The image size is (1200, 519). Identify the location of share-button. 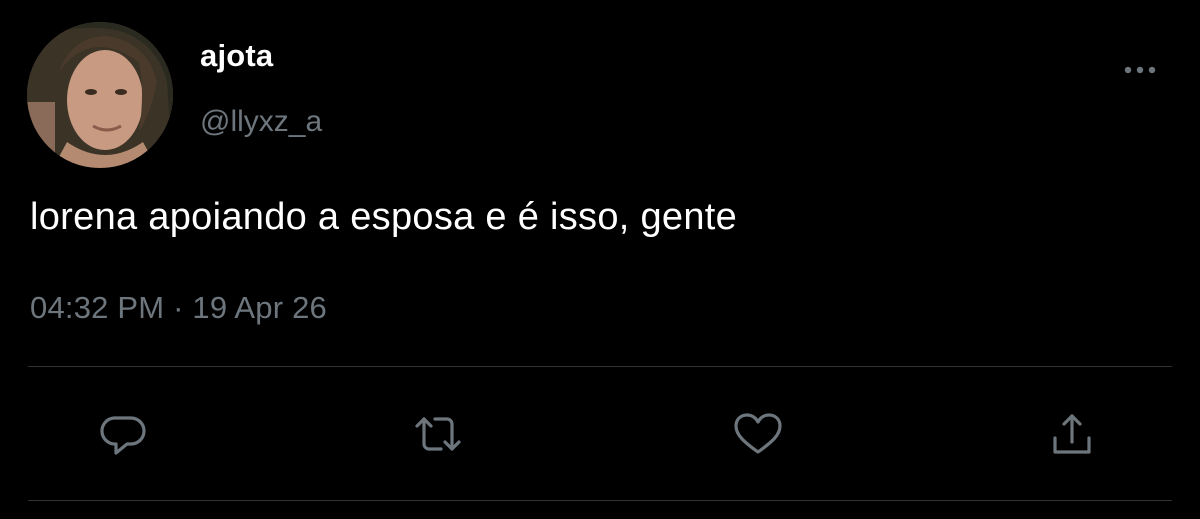
(1073, 434).